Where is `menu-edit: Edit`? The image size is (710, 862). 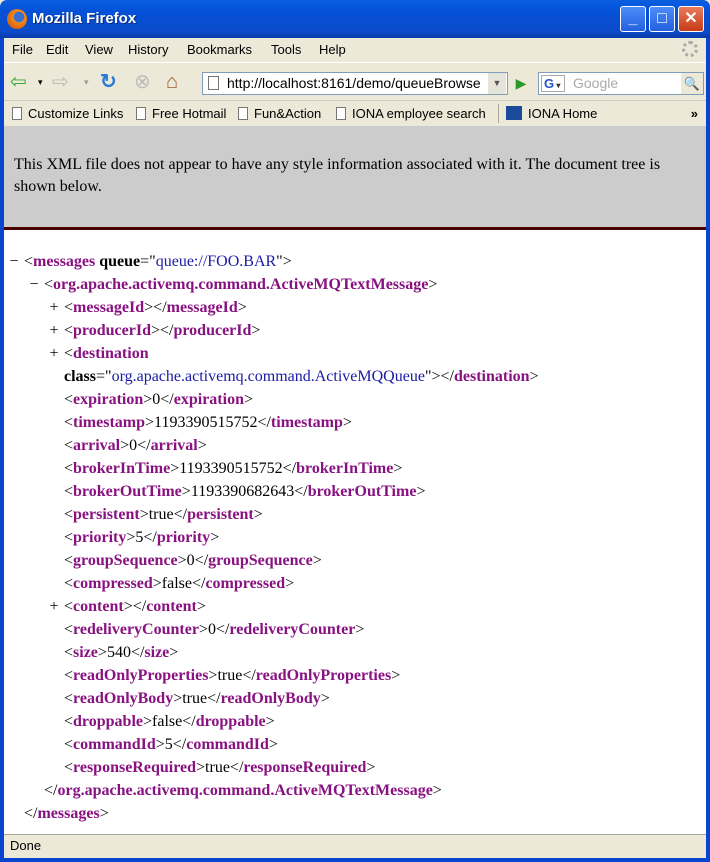
menu-edit: Edit is located at coordinates (57, 49).